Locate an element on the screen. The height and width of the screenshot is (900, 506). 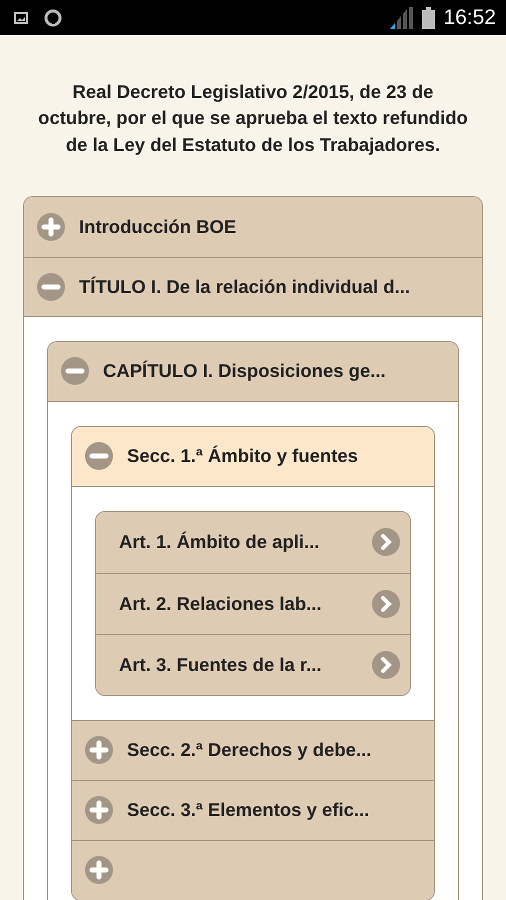
signal-icon is located at coordinates (402, 17).